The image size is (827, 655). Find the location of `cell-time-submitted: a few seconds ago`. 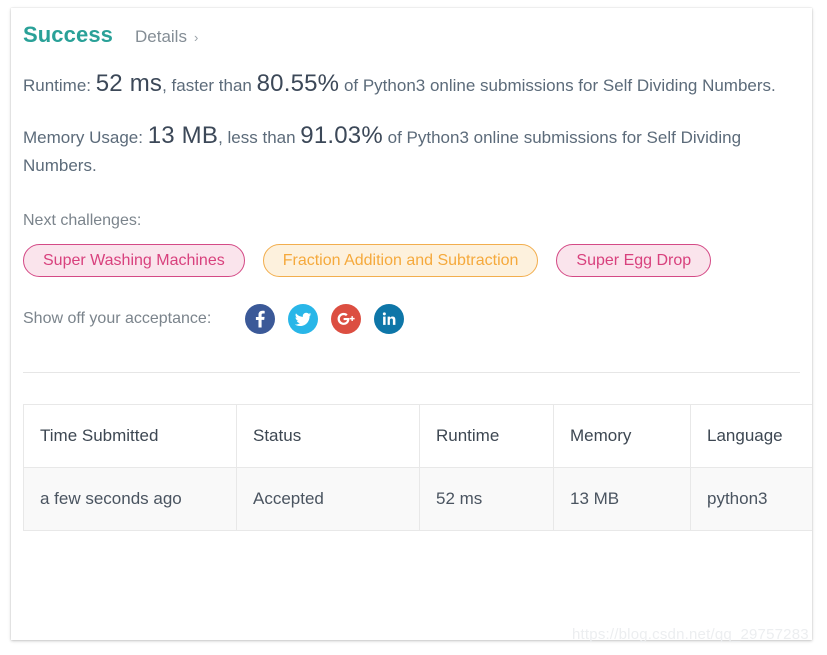

cell-time-submitted: a few seconds ago is located at coordinates (130, 499).